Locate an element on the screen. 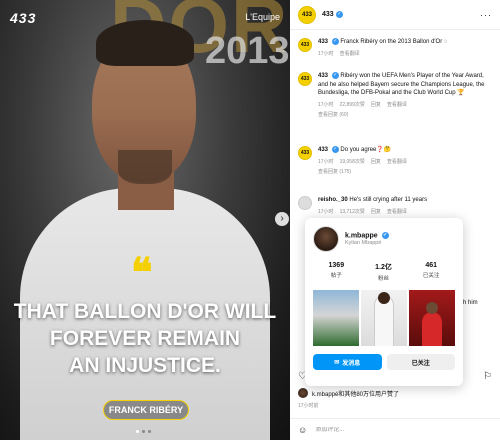 The height and width of the screenshot is (440, 500). liked-by: k.mbappé和其他80万位用户赞了 is located at coordinates (348, 393).